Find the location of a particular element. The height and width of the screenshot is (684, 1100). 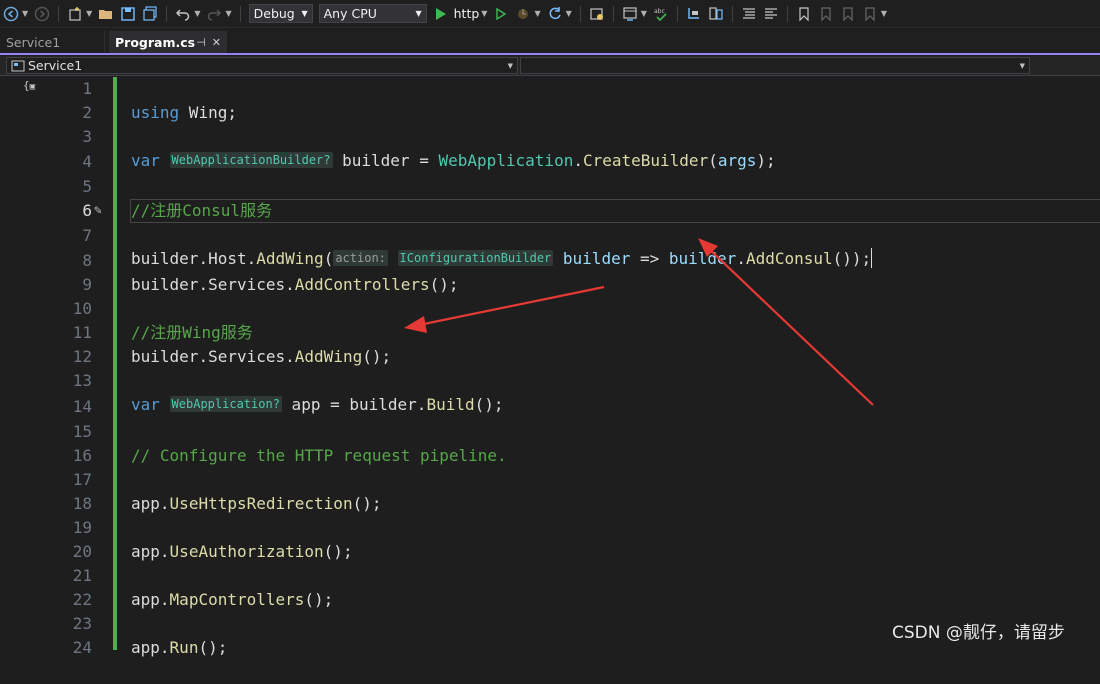

bookmark-icon is located at coordinates (804, 14).